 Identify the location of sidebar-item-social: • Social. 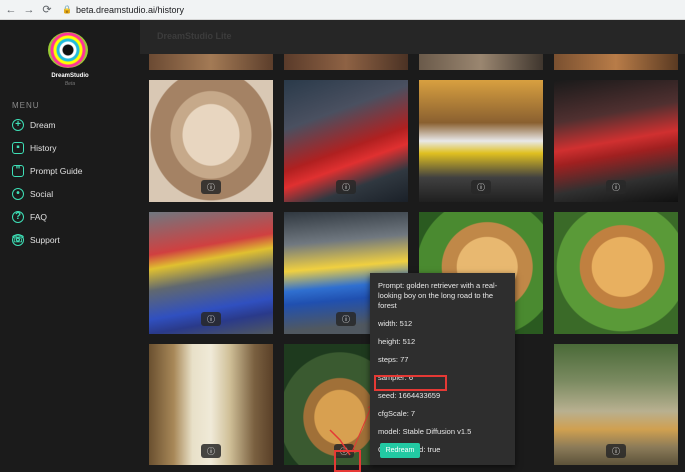
(32, 194).